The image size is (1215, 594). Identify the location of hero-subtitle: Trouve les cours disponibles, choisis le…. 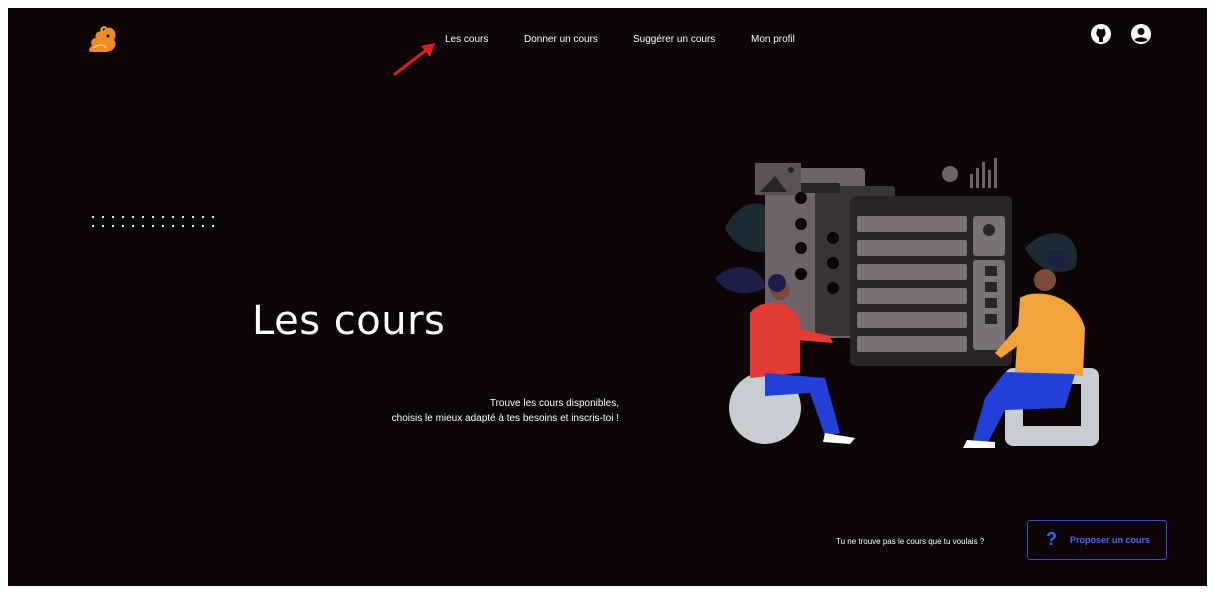
(505, 411).